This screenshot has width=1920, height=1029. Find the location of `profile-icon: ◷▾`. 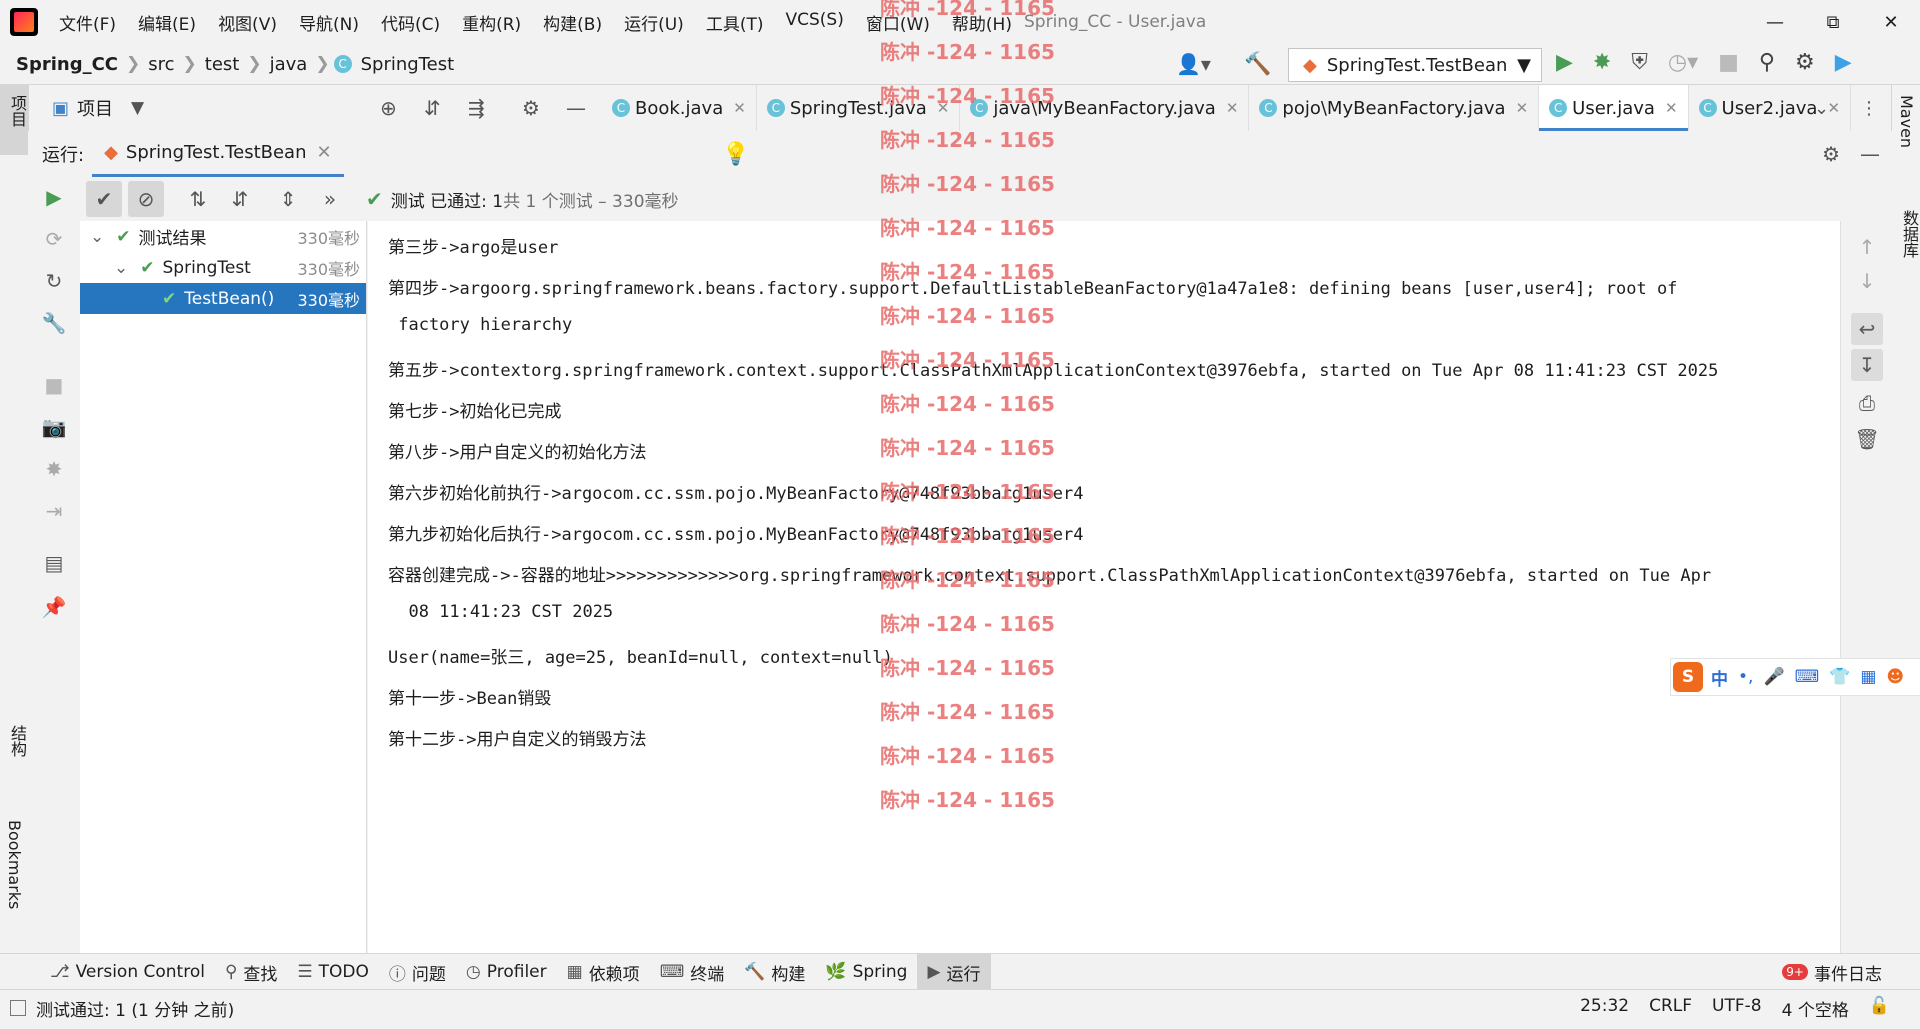

profile-icon: ◷▾ is located at coordinates (1683, 62).